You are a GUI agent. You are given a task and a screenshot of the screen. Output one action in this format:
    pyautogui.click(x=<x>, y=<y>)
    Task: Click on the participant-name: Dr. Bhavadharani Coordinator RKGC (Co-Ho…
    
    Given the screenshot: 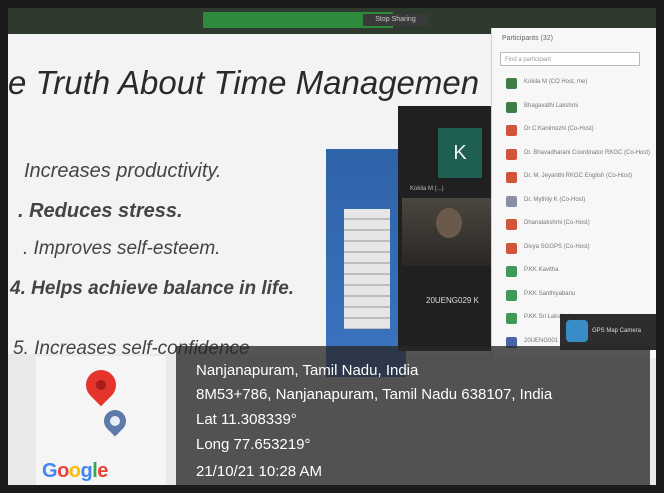 What is the action you would take?
    pyautogui.click(x=587, y=152)
    